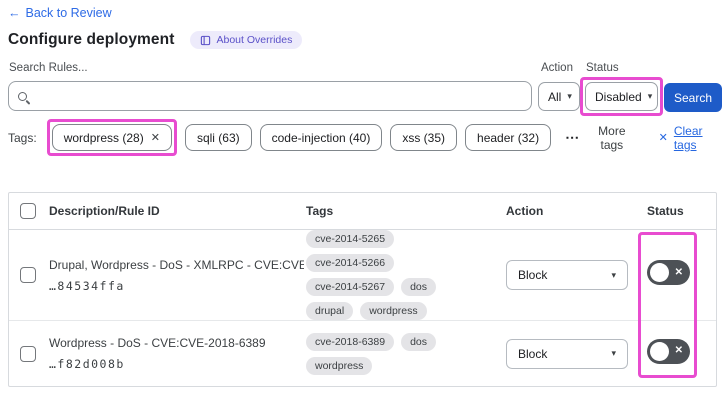  Describe the element at coordinates (320, 211) in the screenshot. I see `column-header-tags: Tags` at that location.